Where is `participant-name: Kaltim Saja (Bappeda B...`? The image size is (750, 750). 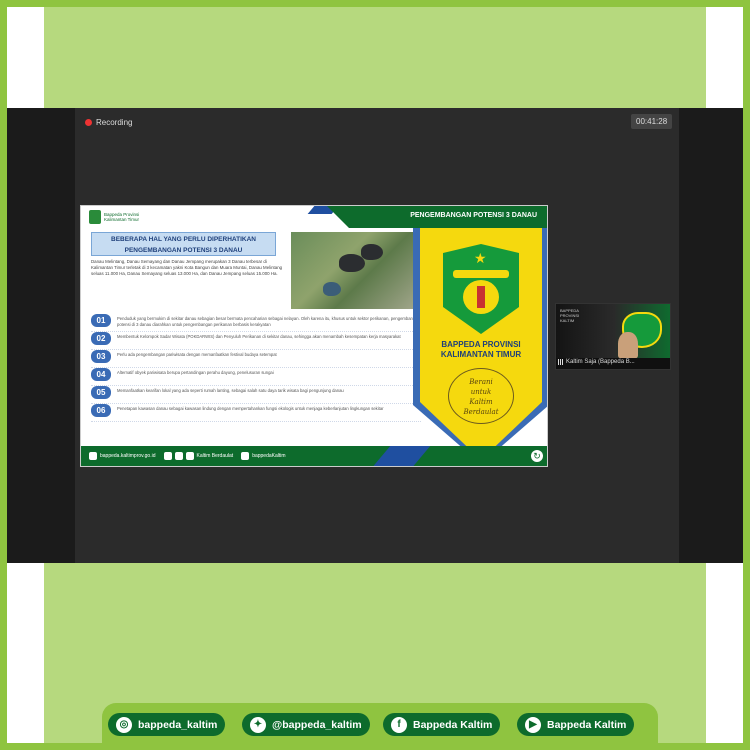
participant-name: Kaltim Saja (Bappeda B... is located at coordinates (596, 362).